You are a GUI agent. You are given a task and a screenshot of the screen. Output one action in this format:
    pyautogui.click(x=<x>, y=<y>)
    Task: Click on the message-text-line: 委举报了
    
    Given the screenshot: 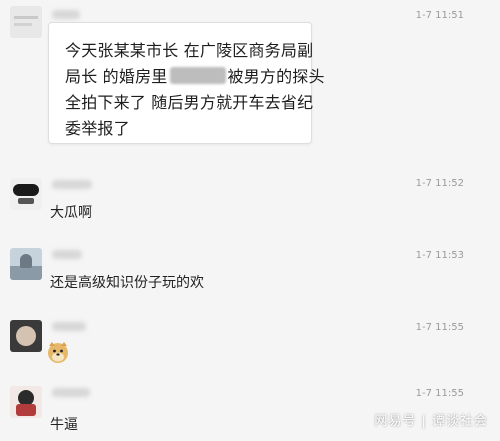 What is the action you would take?
    pyautogui.click(x=97, y=128)
    